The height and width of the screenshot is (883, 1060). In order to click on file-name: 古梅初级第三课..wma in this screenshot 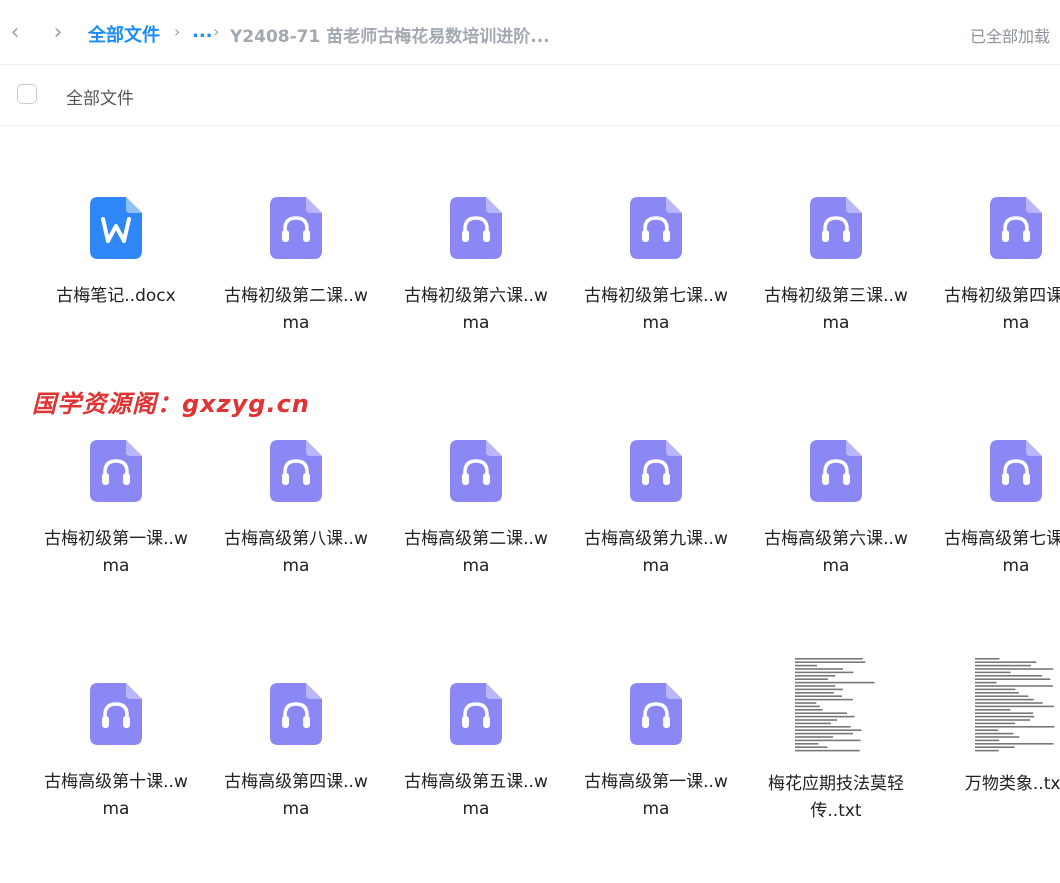, I will do `click(836, 309)`.